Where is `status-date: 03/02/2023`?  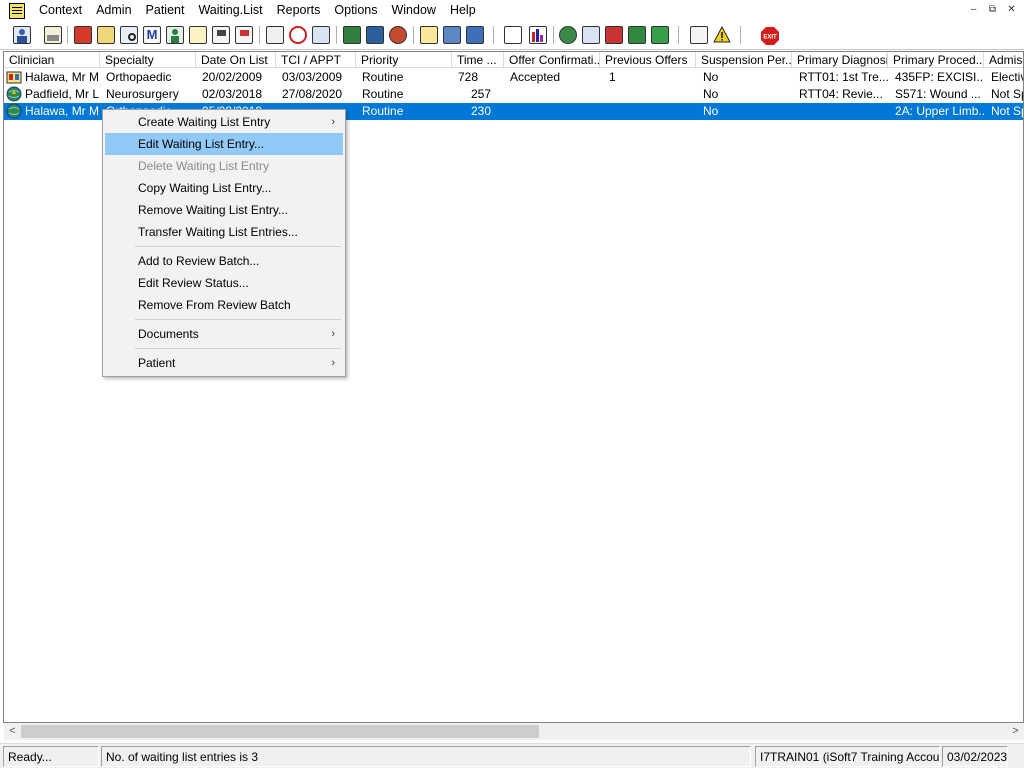 status-date: 03/02/2023 is located at coordinates (975, 756).